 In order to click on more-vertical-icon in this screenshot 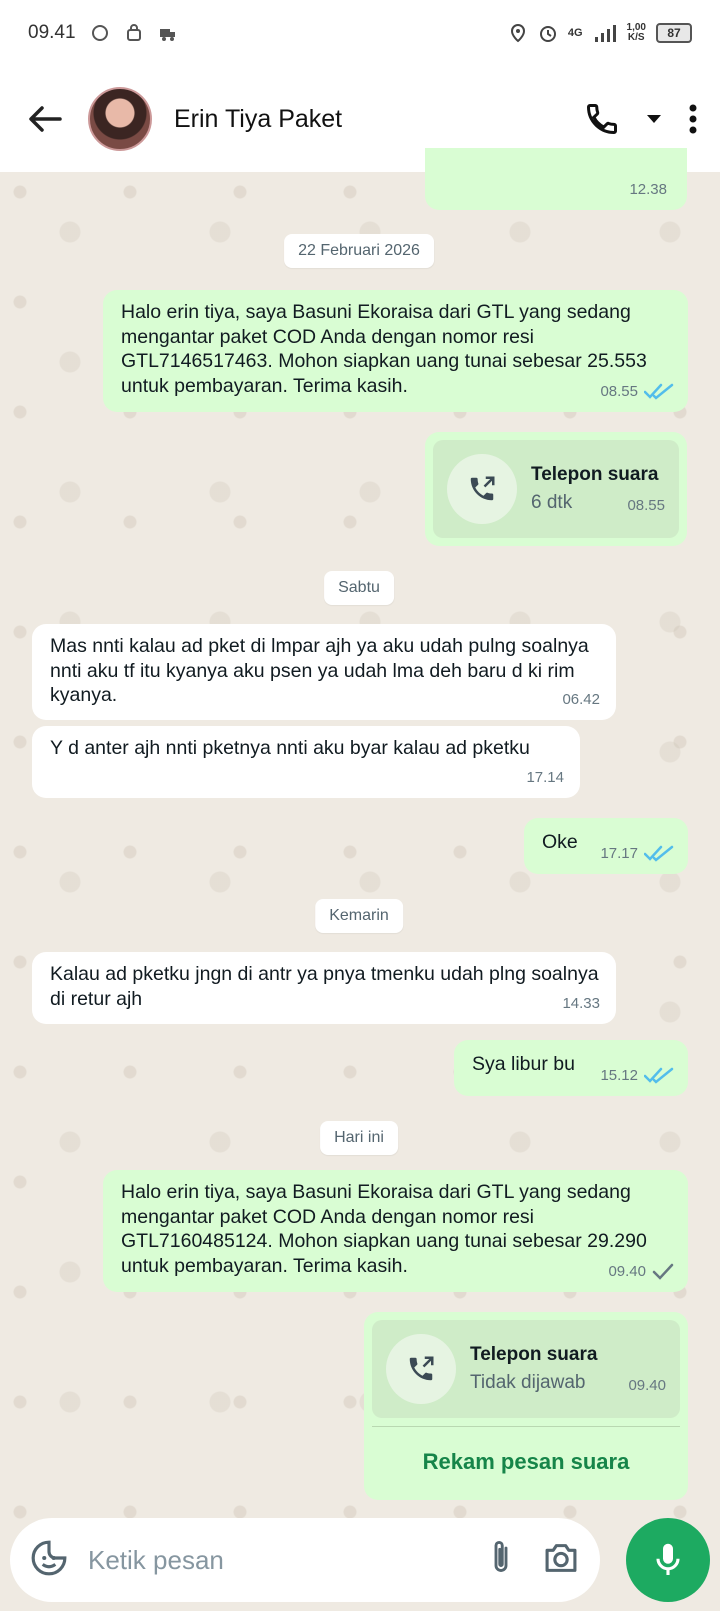, I will do `click(693, 119)`.